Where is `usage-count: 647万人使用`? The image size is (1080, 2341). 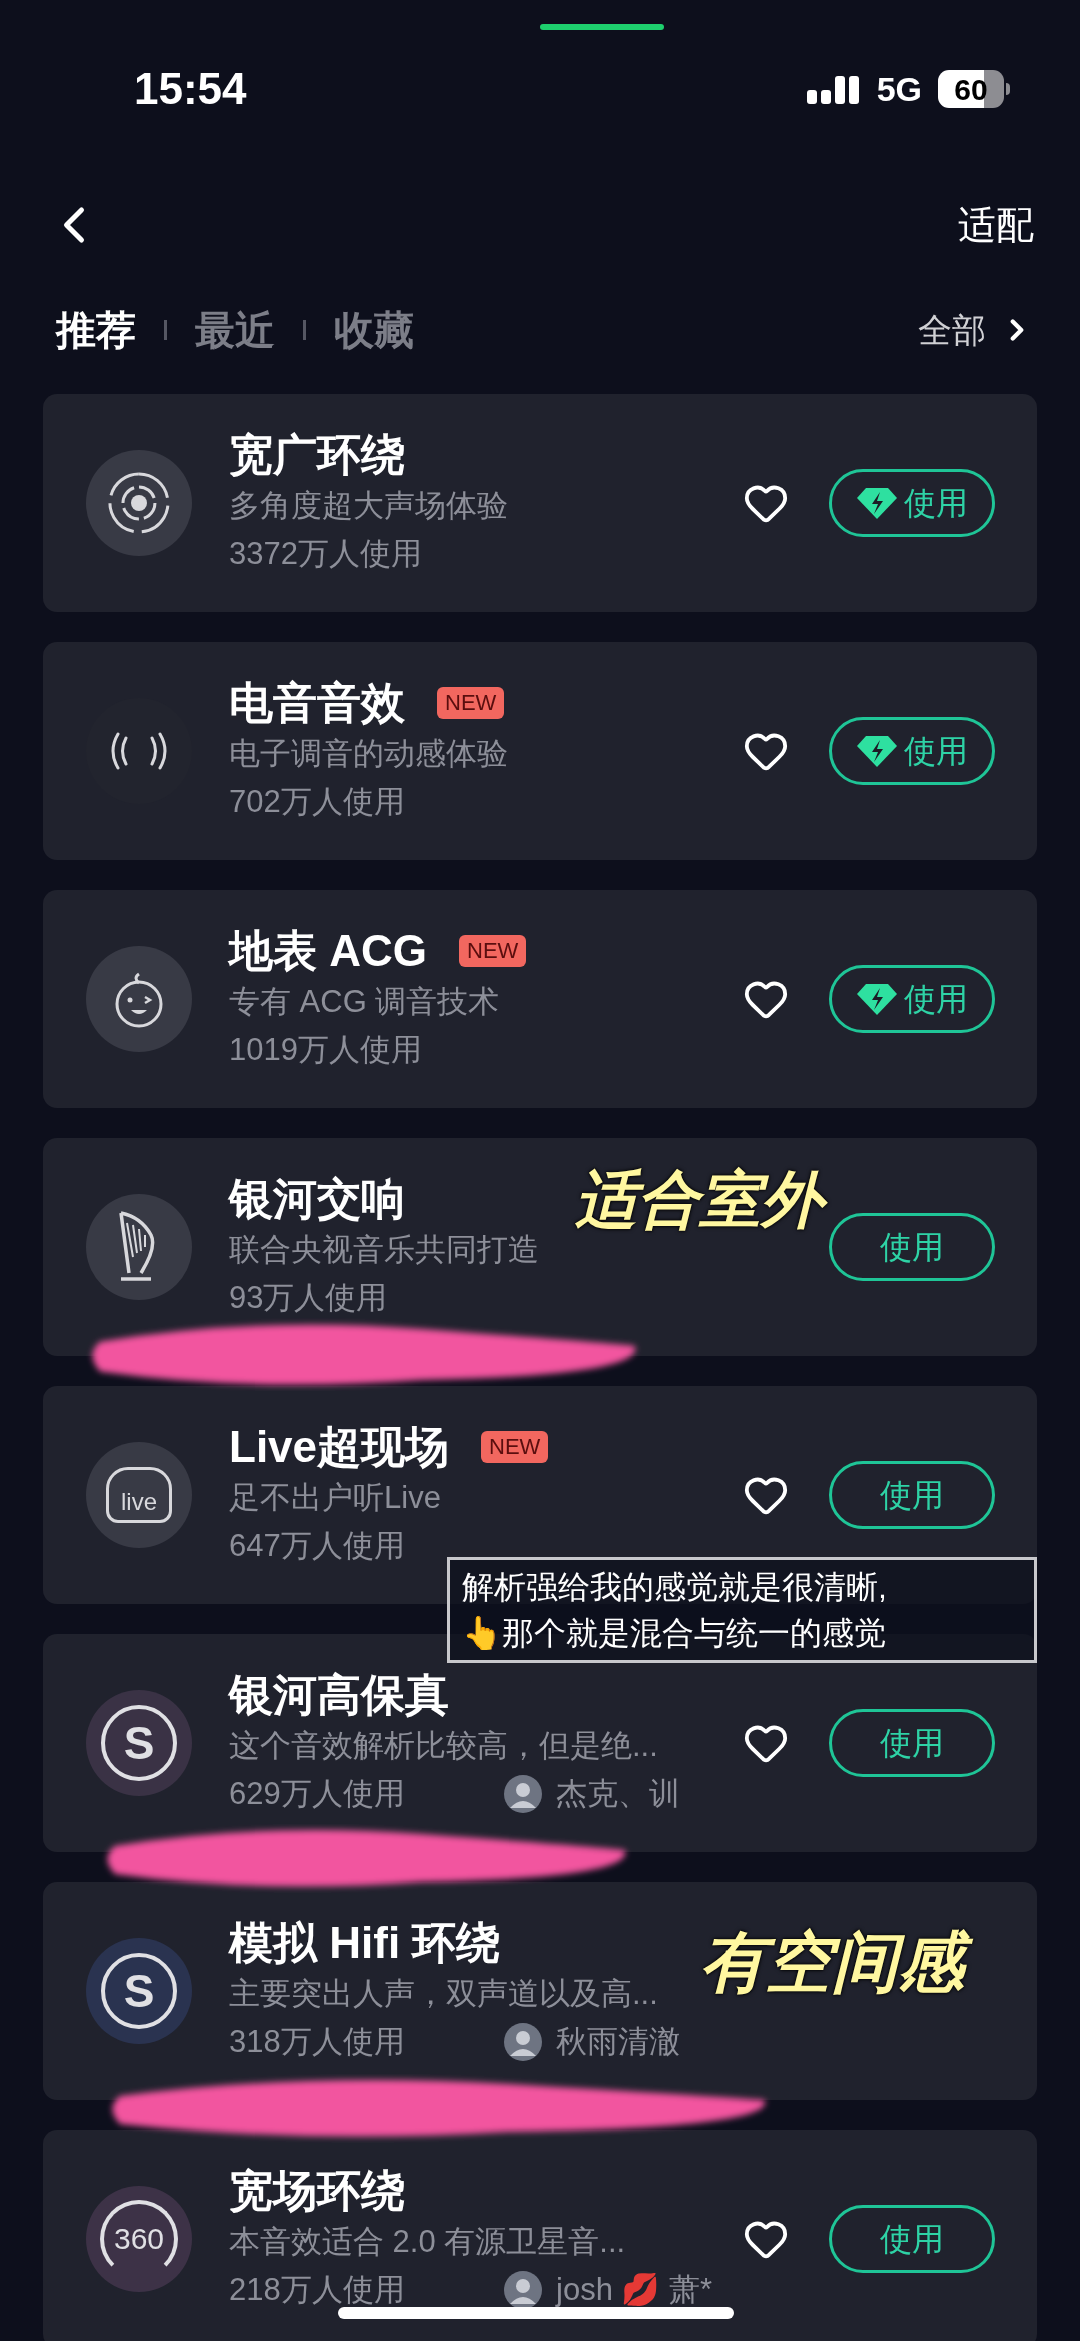
usage-count: 647万人使用 is located at coordinates (317, 1545).